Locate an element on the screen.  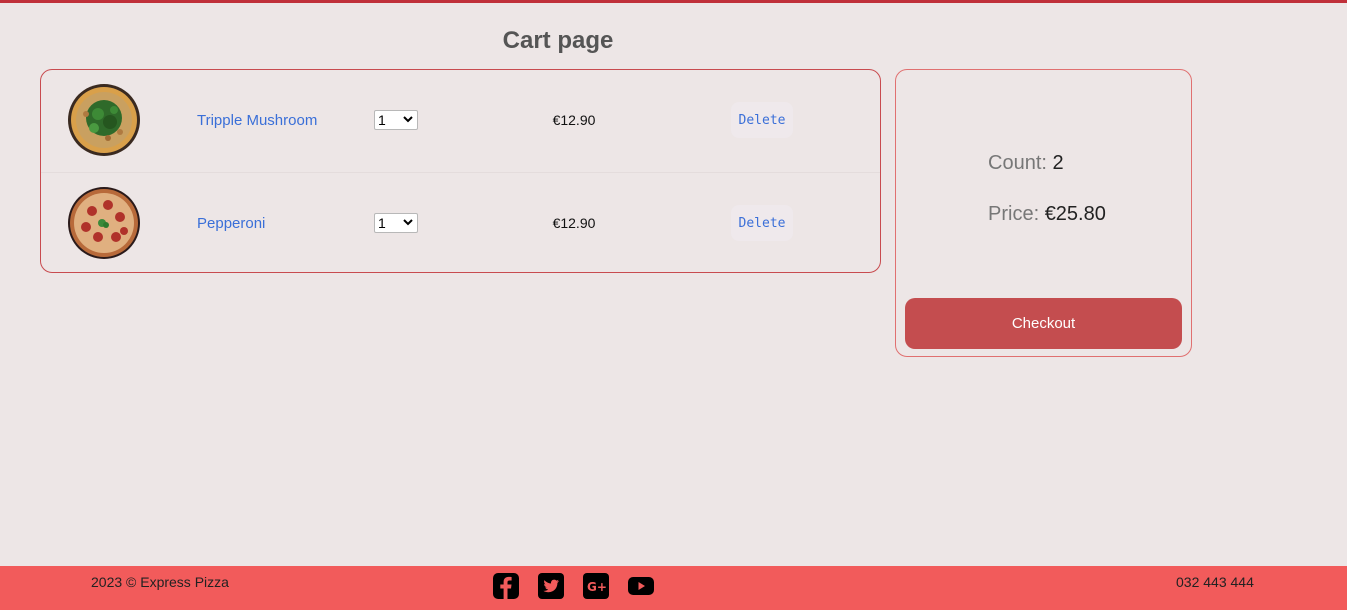
price-label: Price: is located at coordinates (1014, 214).